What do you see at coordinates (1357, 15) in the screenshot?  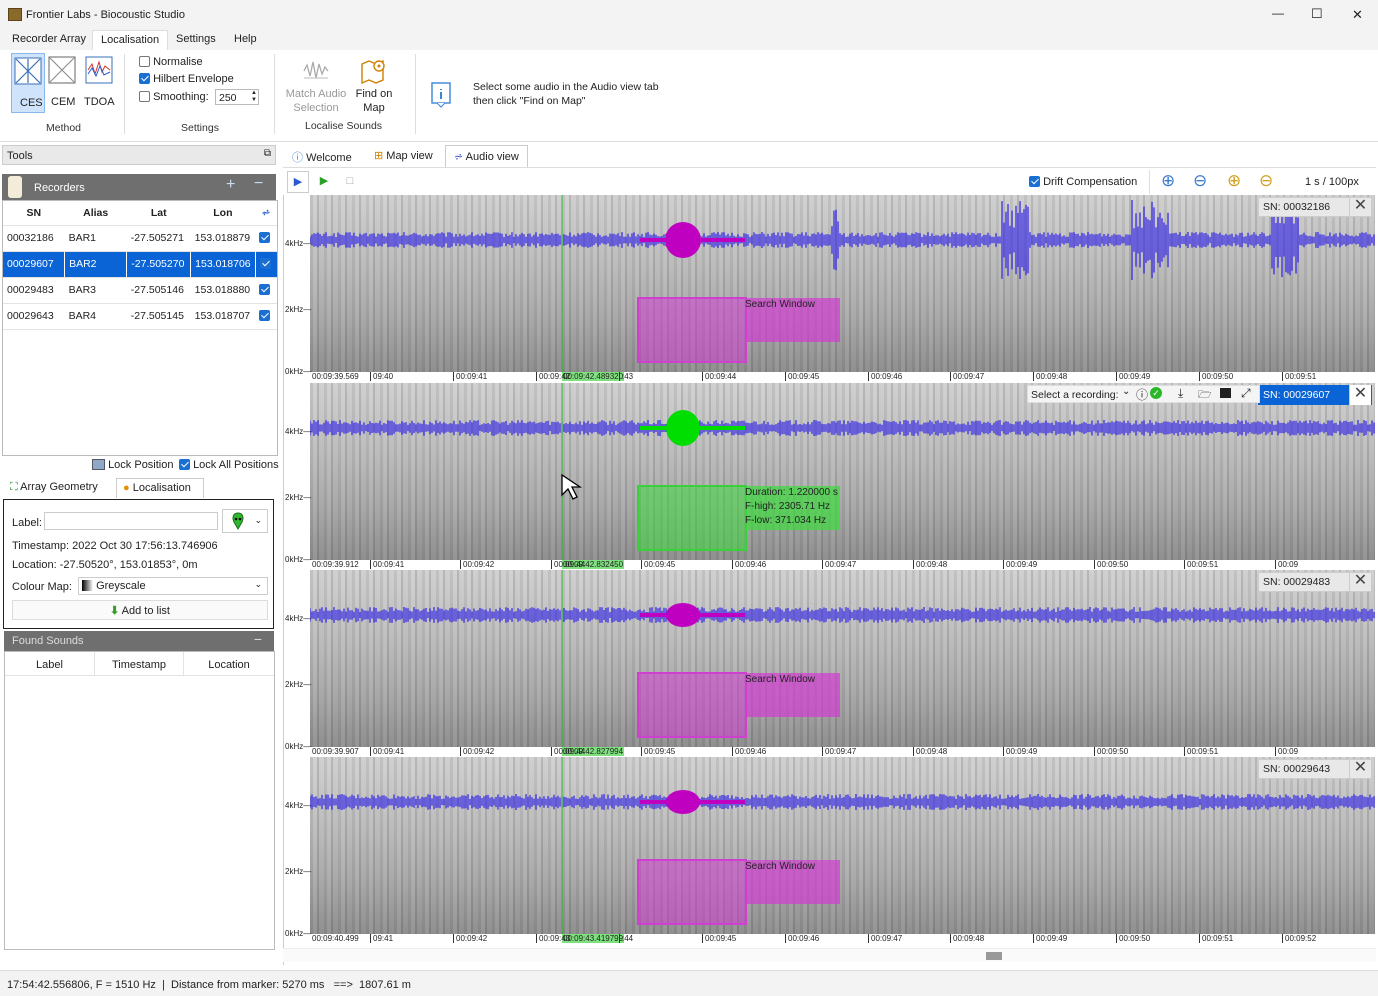 I see `close-button: ✕` at bounding box center [1357, 15].